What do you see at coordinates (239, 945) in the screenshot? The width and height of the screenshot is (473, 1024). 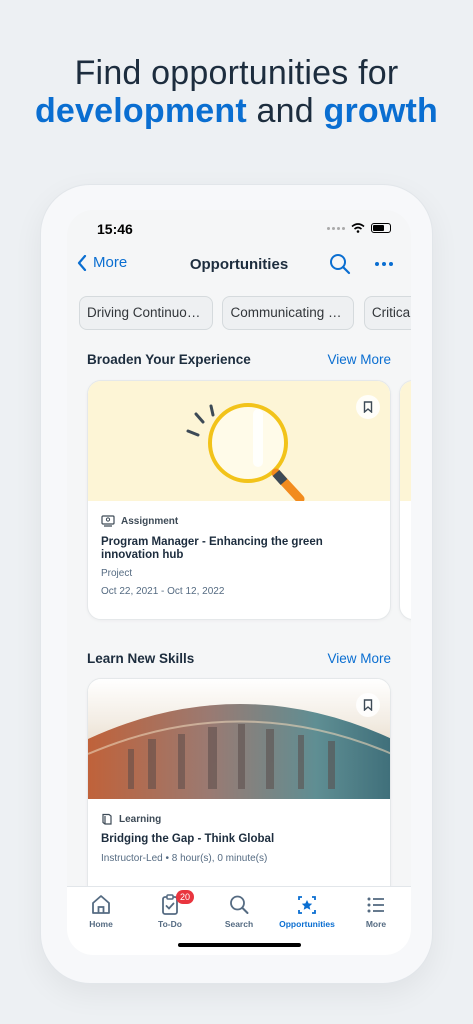 I see `home-indicator` at bounding box center [239, 945].